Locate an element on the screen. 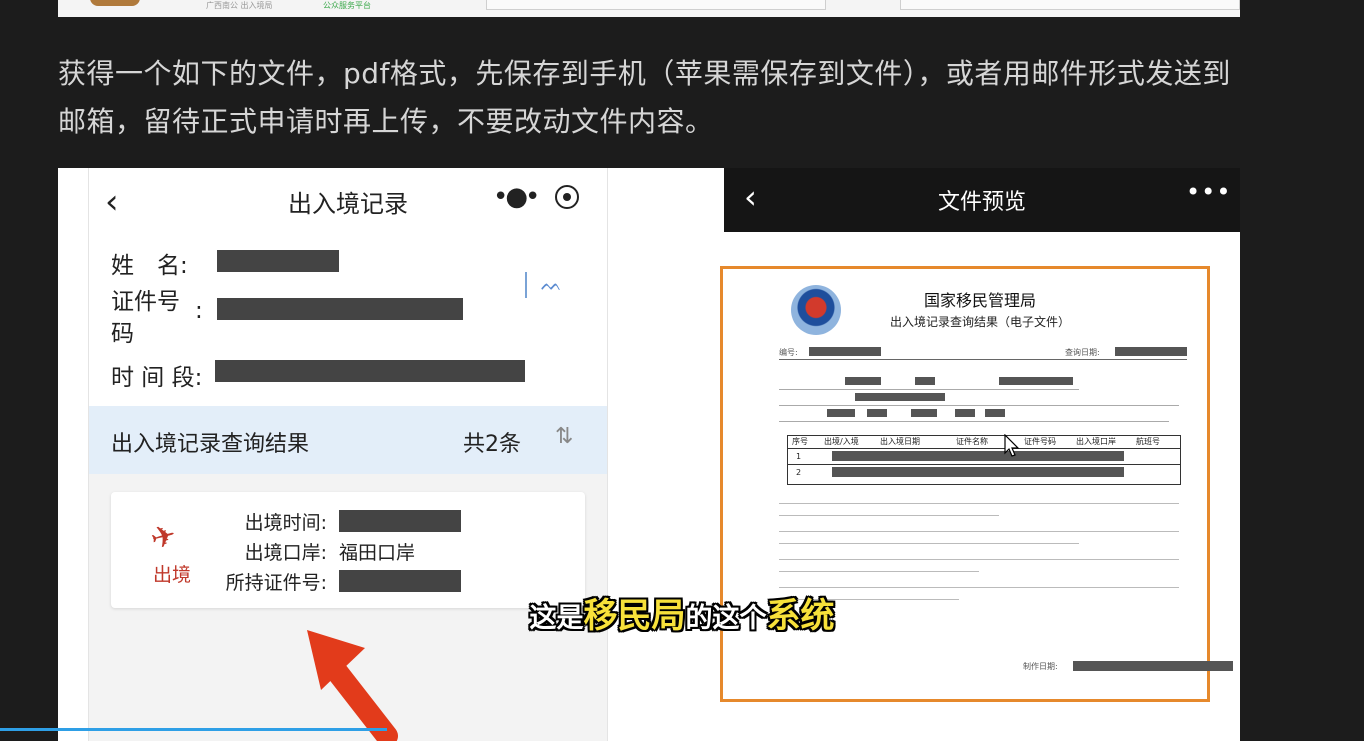 This screenshot has height=741, width=1364. doc-org-name: 国家移民管理局 is located at coordinates (979, 300).